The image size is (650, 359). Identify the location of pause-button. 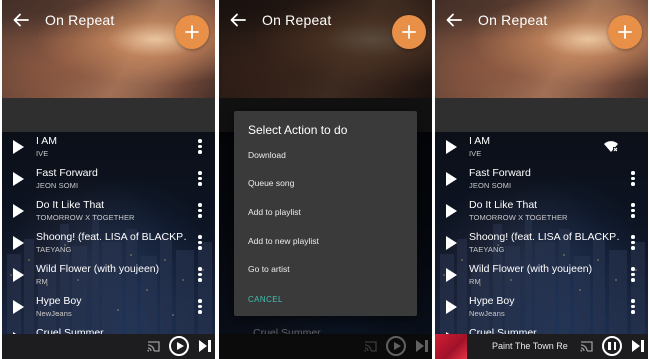
(612, 346).